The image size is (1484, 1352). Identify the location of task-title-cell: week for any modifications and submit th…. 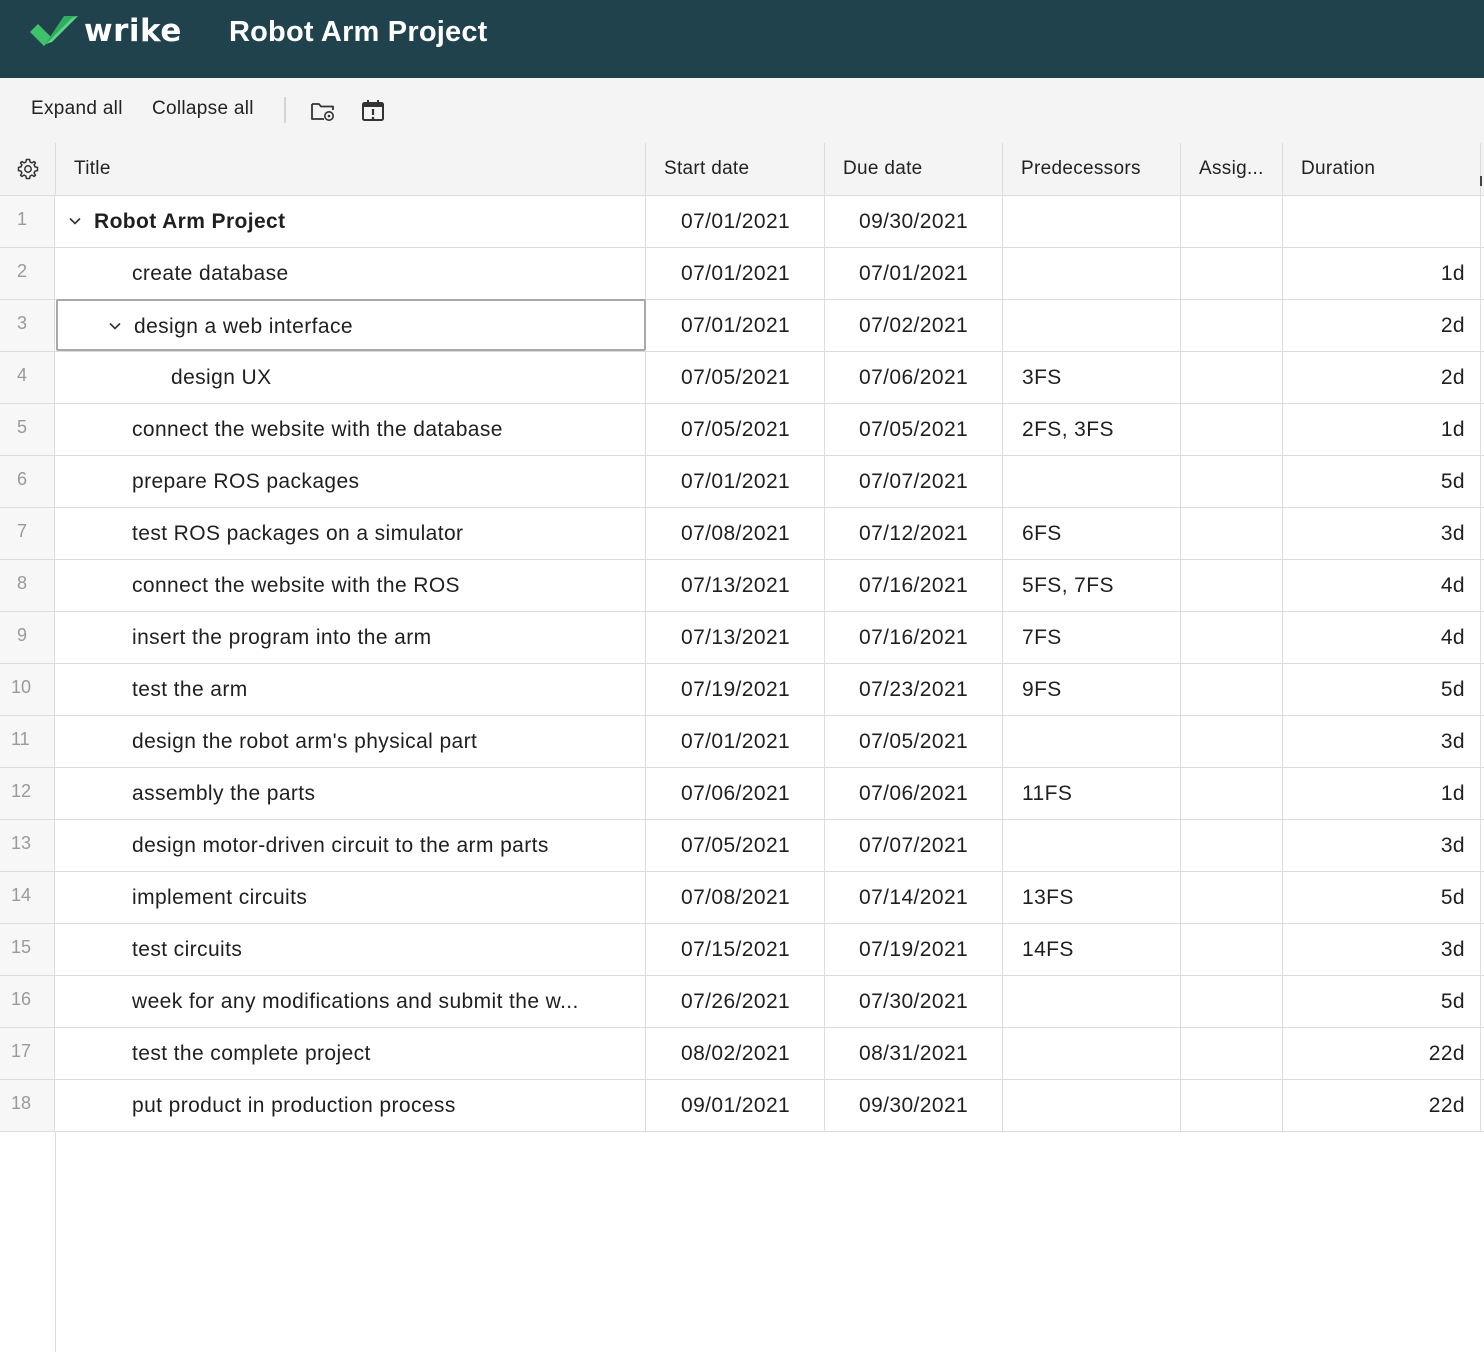
(351, 1001).